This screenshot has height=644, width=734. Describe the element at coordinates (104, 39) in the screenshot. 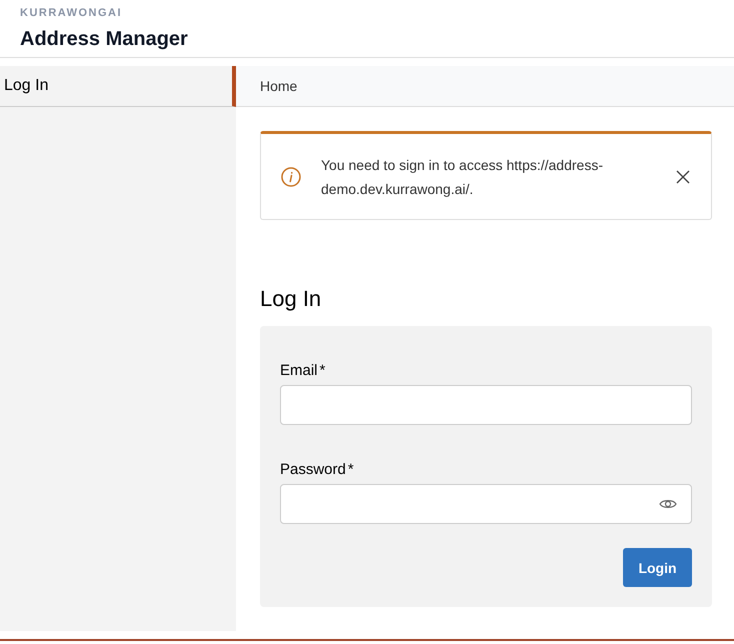

I see `app-title: Address Manager` at that location.